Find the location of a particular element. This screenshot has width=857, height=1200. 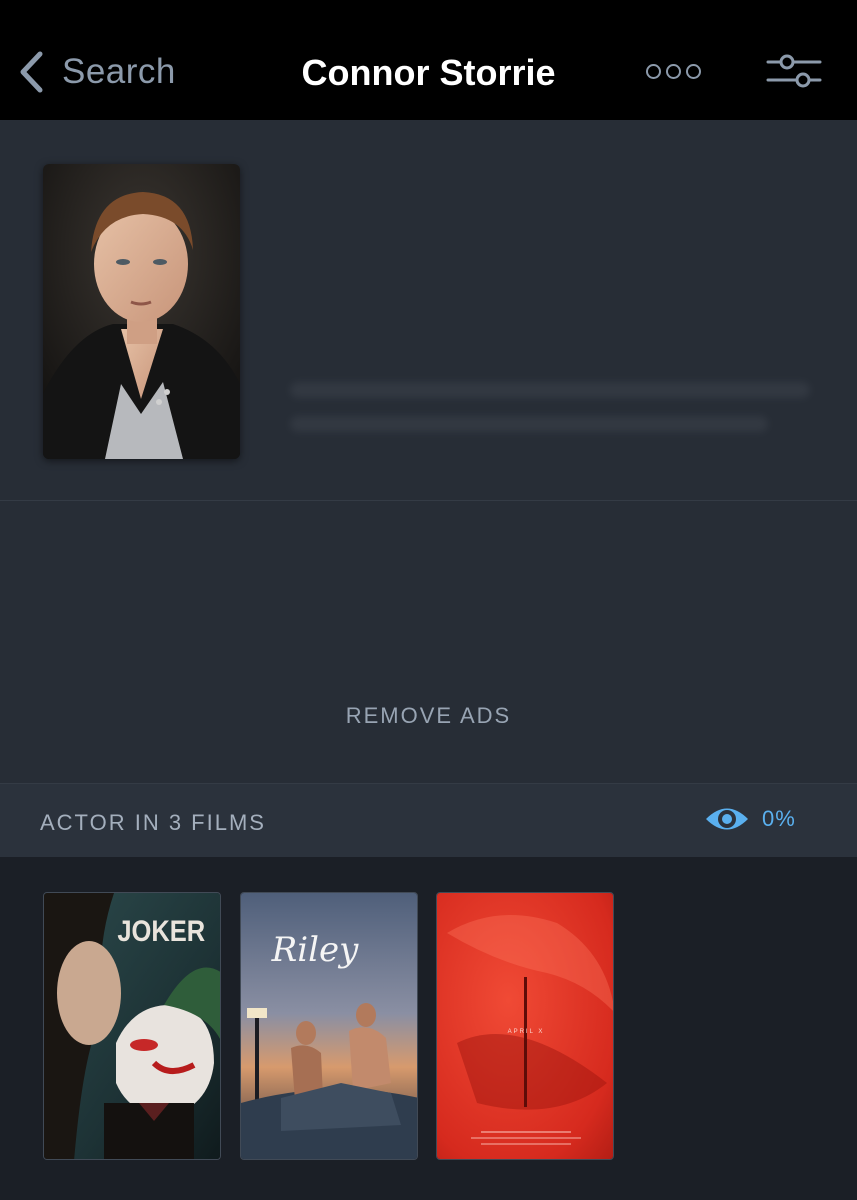

top-navigation-bar: Search Connor Storrie is located at coordinates (428, 60).